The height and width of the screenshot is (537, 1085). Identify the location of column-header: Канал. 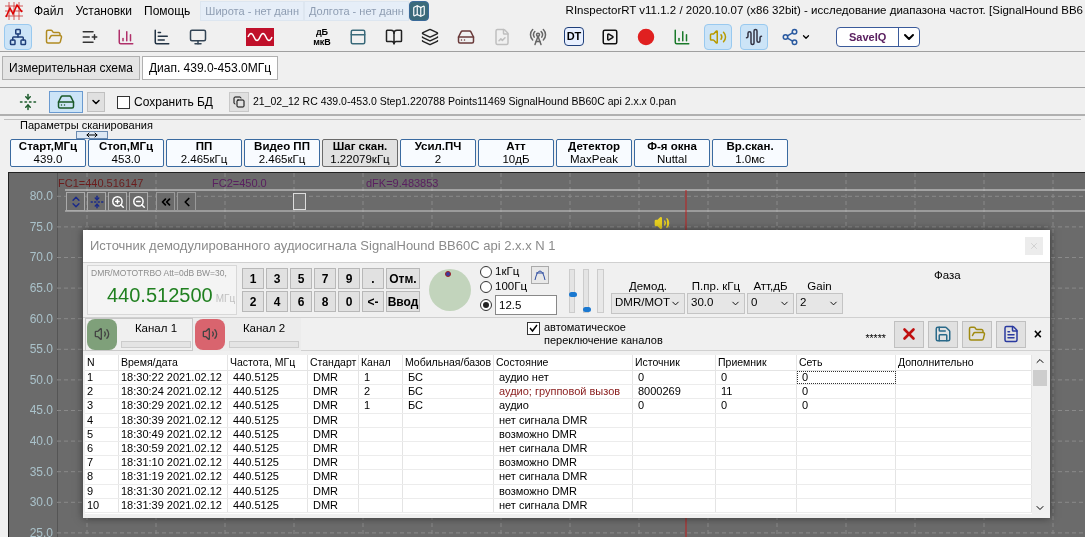
(381, 362).